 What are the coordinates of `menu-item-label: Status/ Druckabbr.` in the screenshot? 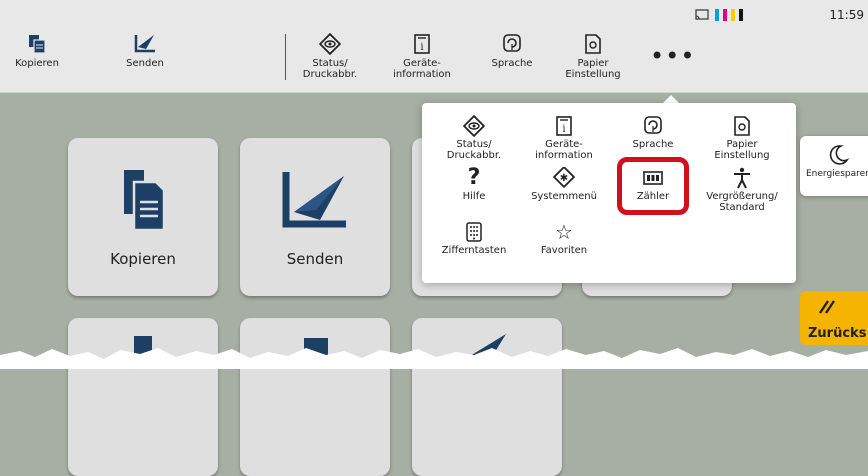 It's located at (474, 150).